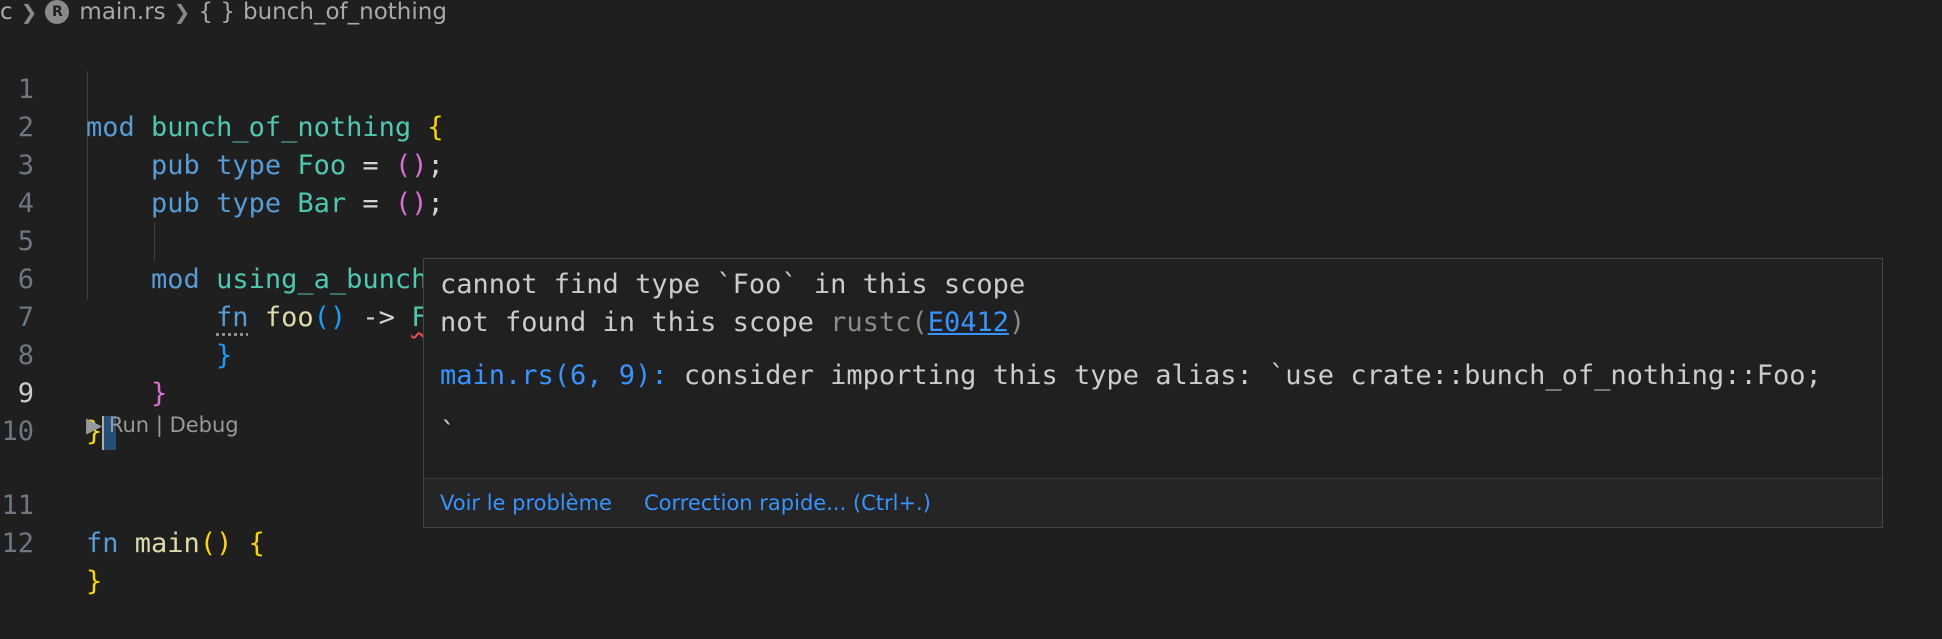 This screenshot has height=639, width=1942. I want to click on error-code-link: E0412, so click(968, 322).